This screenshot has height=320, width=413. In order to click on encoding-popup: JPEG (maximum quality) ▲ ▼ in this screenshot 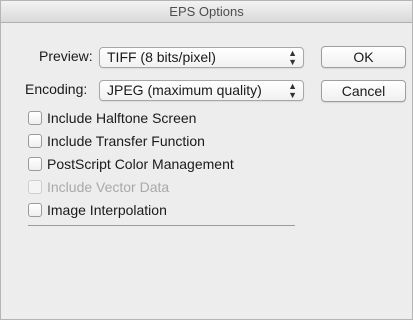, I will do `click(201, 90)`.